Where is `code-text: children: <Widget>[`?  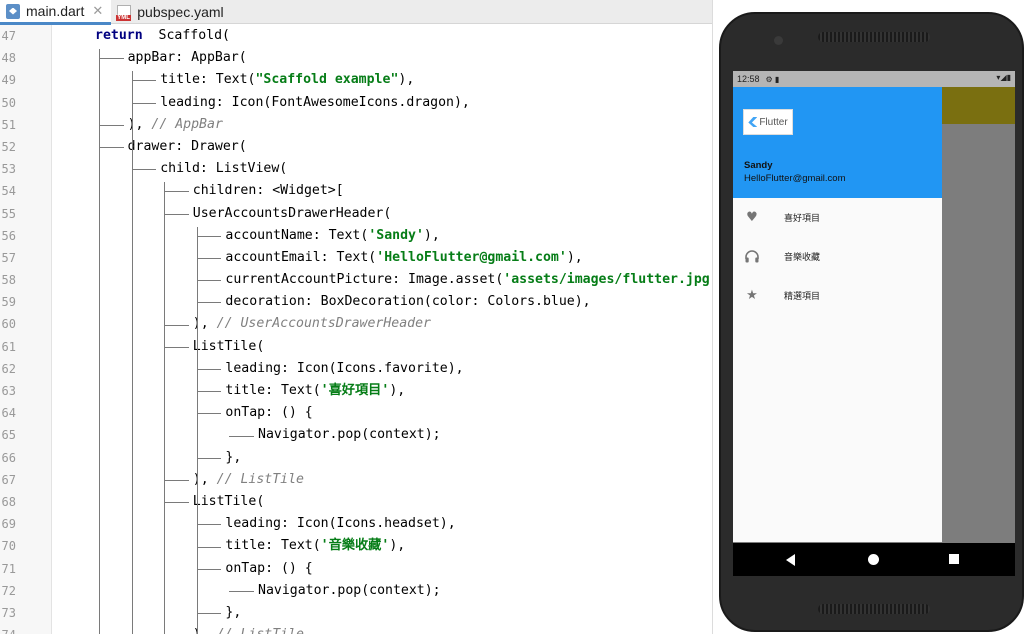
code-text: children: <Widget>[ is located at coordinates (268, 191).